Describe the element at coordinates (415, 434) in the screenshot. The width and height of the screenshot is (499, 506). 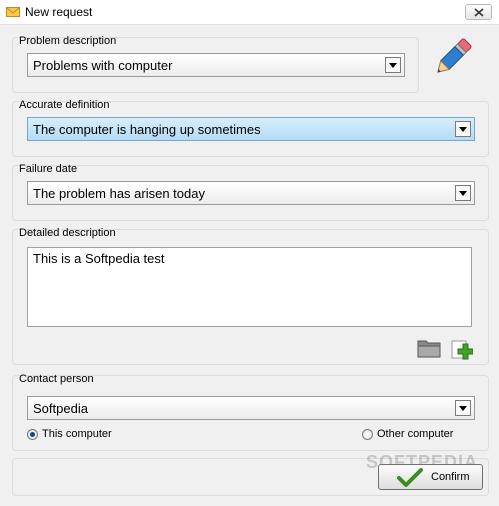
I see `radio-other-computer-label: Other computer` at that location.